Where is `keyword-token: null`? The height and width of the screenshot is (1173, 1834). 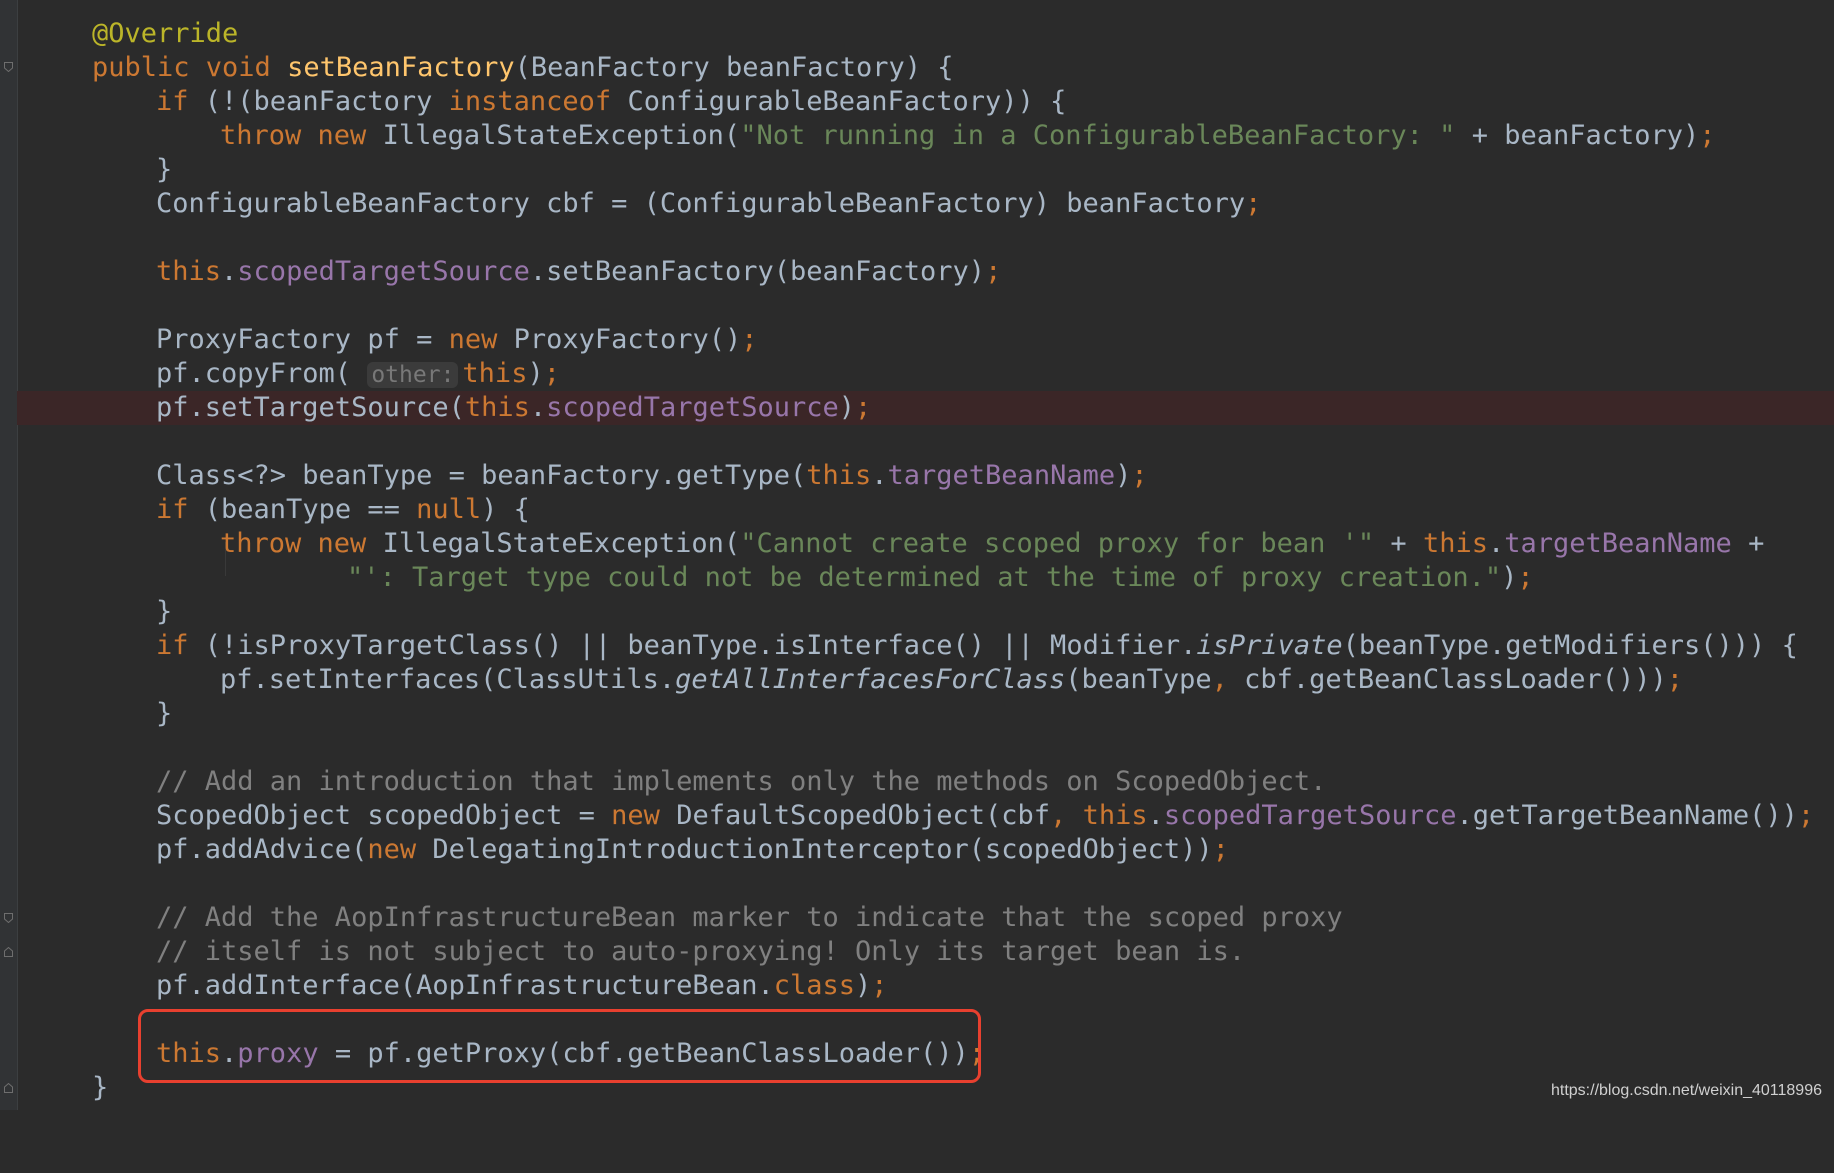 keyword-token: null is located at coordinates (449, 509).